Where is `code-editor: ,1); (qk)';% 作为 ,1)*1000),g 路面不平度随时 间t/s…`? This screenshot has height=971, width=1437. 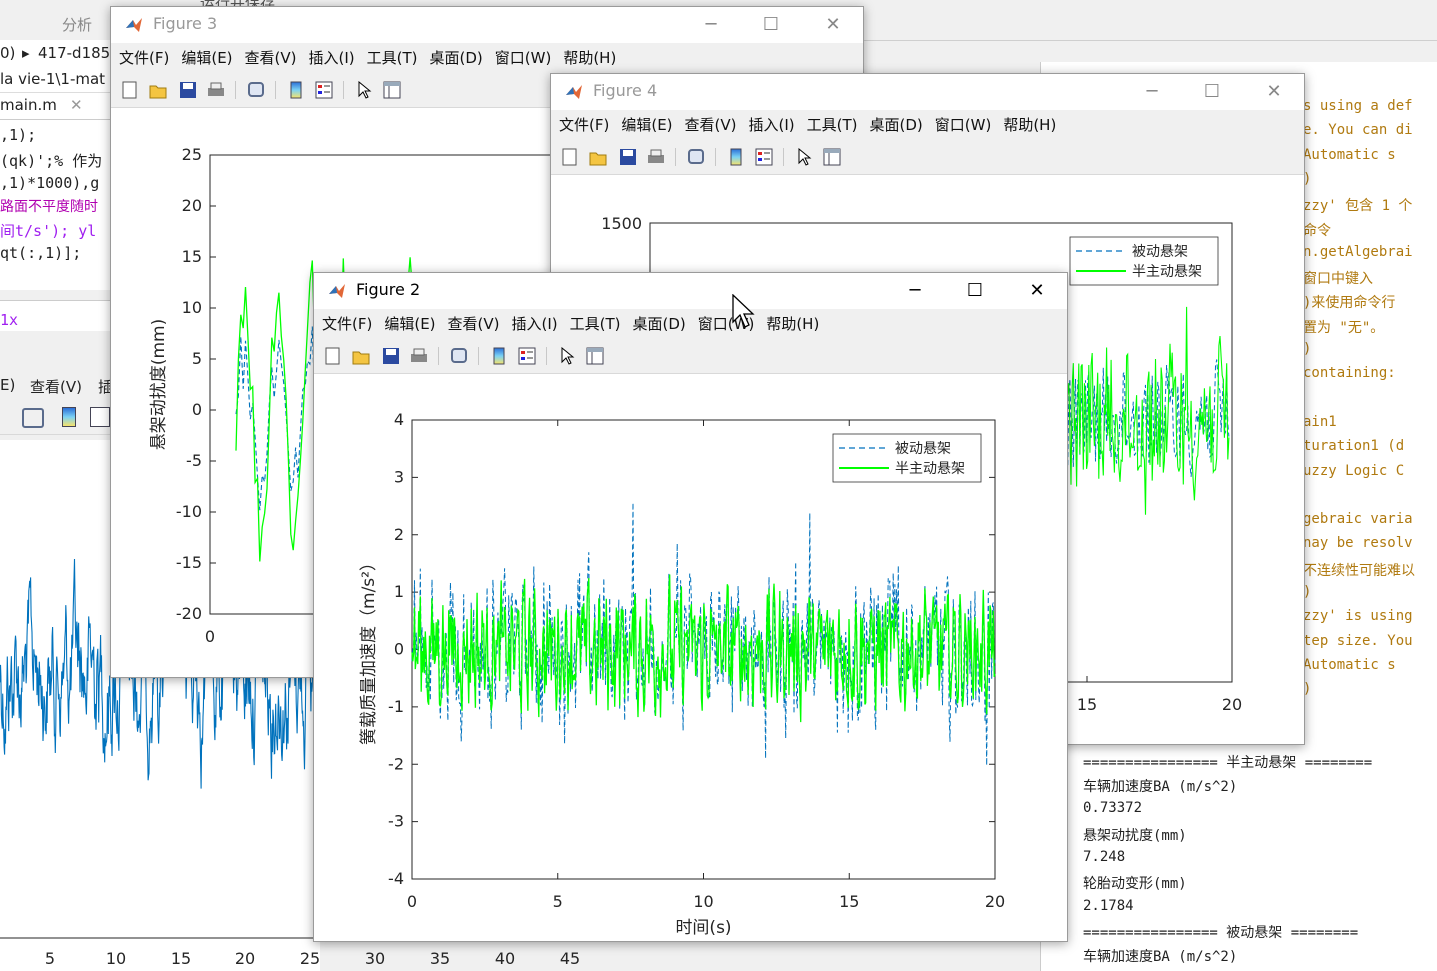
code-editor: ,1); (qk)';% 作为 ,1)*1000),g 路面不平度随时 间t/s… is located at coordinates (55, 205).